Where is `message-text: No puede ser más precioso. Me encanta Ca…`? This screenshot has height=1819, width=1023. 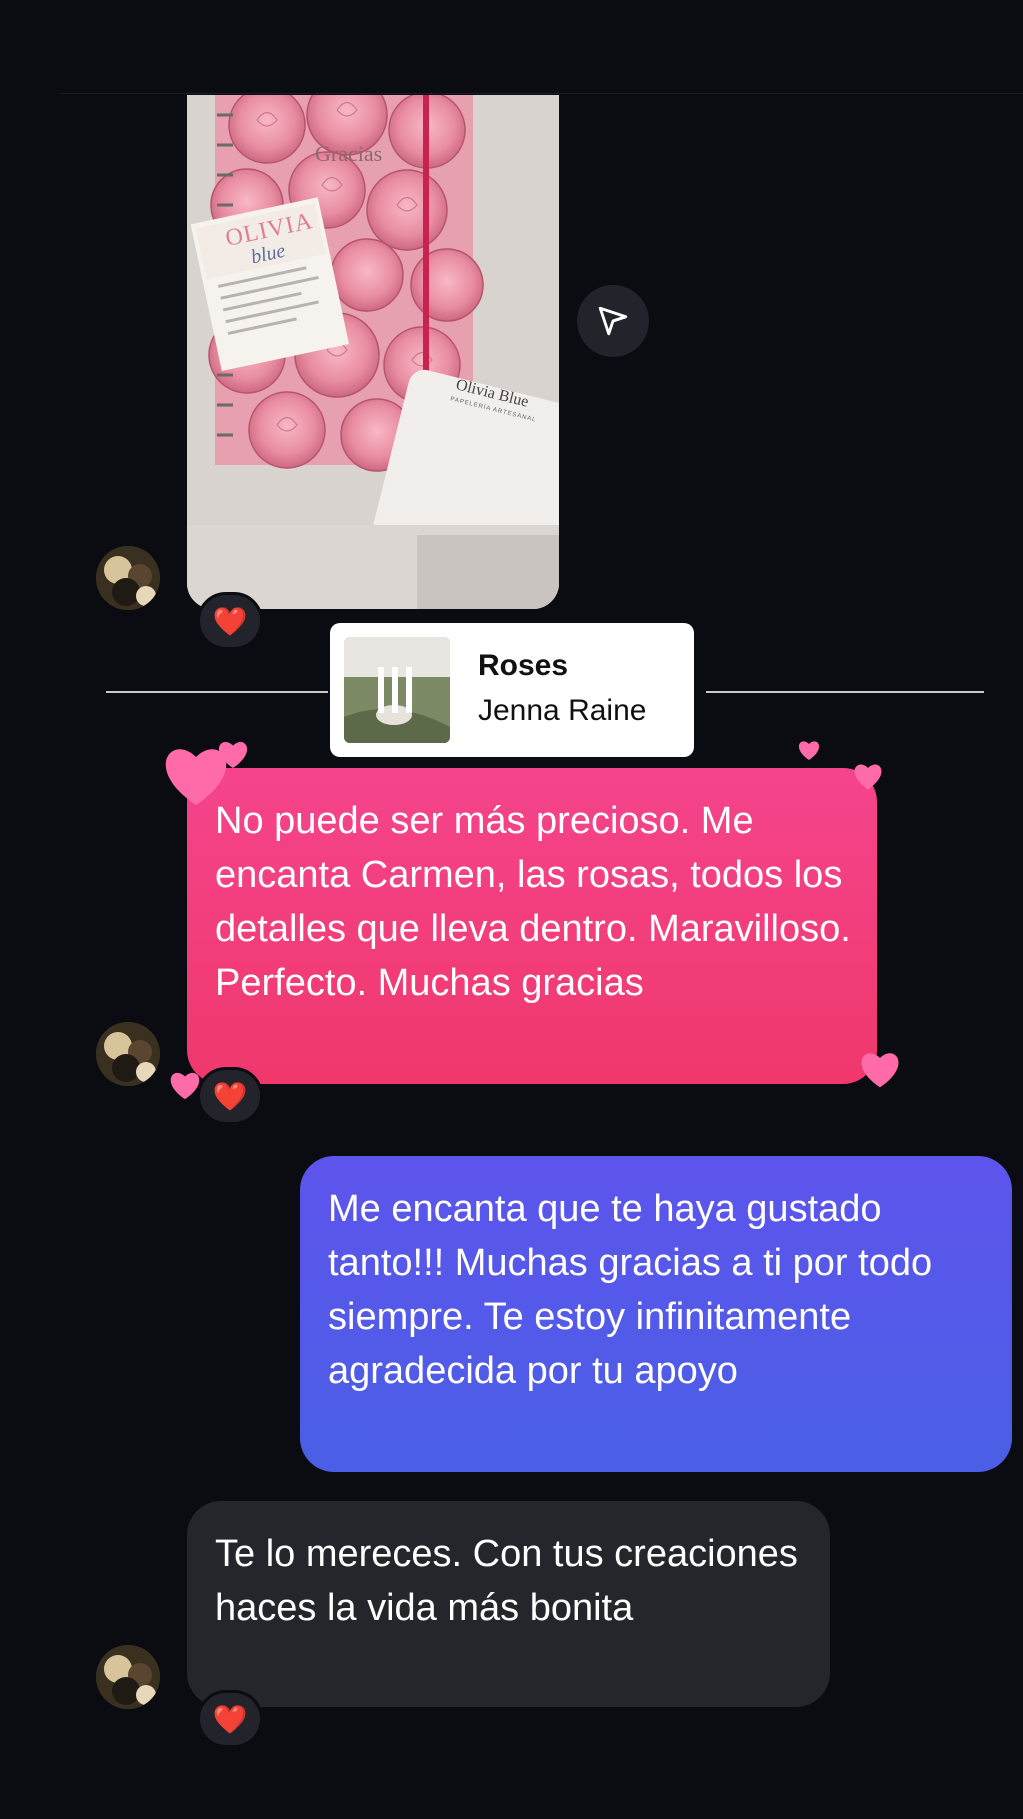 message-text: No puede ser más precioso. Me encanta Ca… is located at coordinates (533, 902).